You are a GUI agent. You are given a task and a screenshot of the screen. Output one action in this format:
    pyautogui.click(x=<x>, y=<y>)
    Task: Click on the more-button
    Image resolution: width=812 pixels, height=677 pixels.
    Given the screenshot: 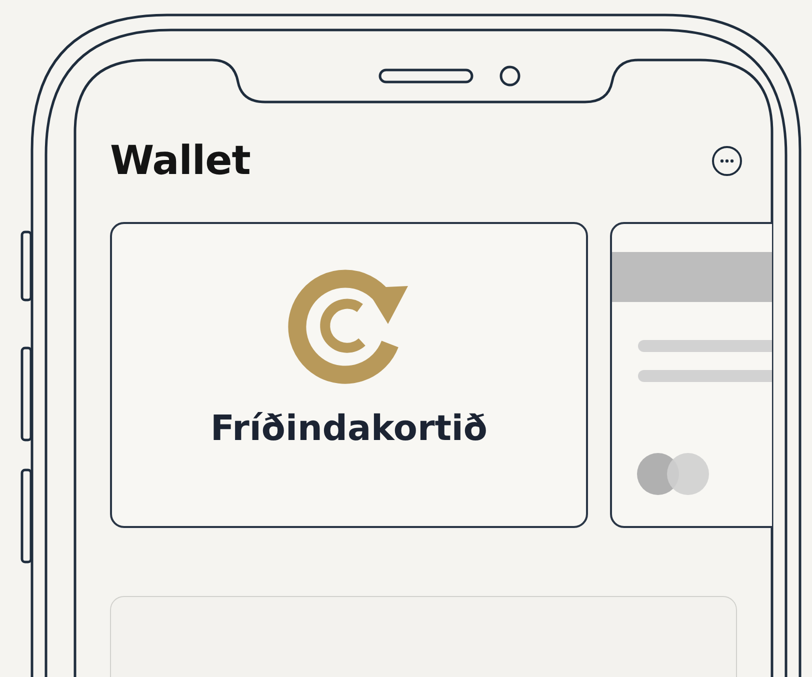 What is the action you would take?
    pyautogui.click(x=727, y=161)
    